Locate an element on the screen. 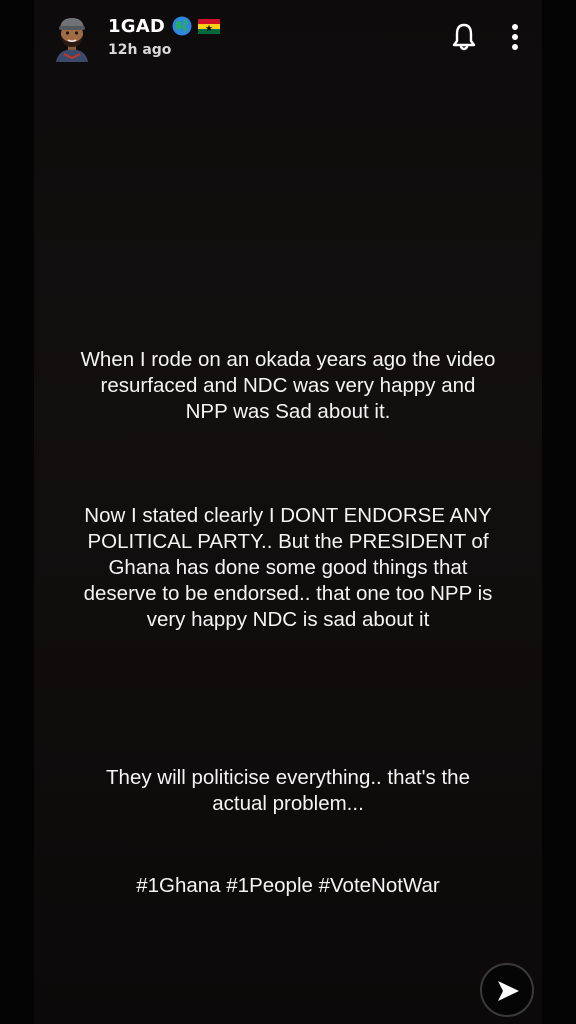 This screenshot has height=1024, width=576. bitmoji-avatar-icon is located at coordinates (72, 40).